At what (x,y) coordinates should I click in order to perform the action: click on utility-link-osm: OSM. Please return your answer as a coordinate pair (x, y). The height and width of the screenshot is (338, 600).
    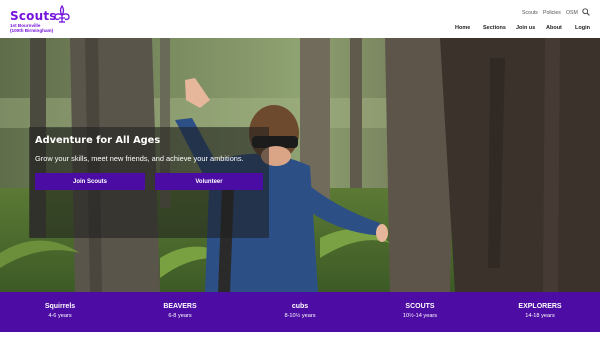
    Looking at the image, I should click on (572, 13).